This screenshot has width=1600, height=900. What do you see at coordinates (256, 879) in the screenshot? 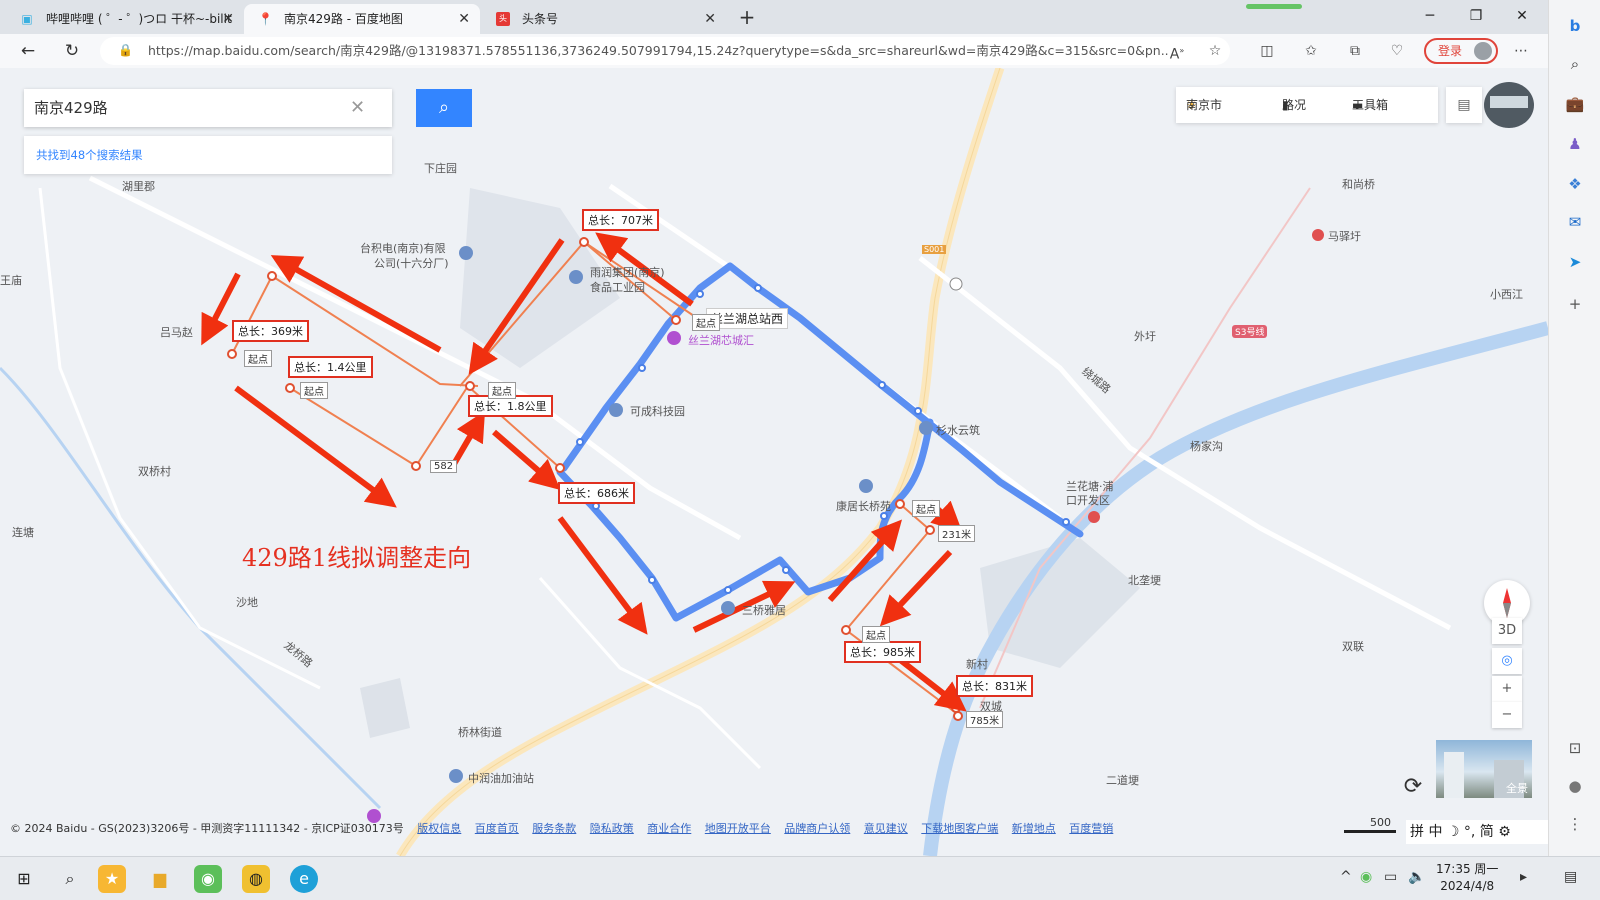
I see `qq-icon: ◍` at bounding box center [256, 879].